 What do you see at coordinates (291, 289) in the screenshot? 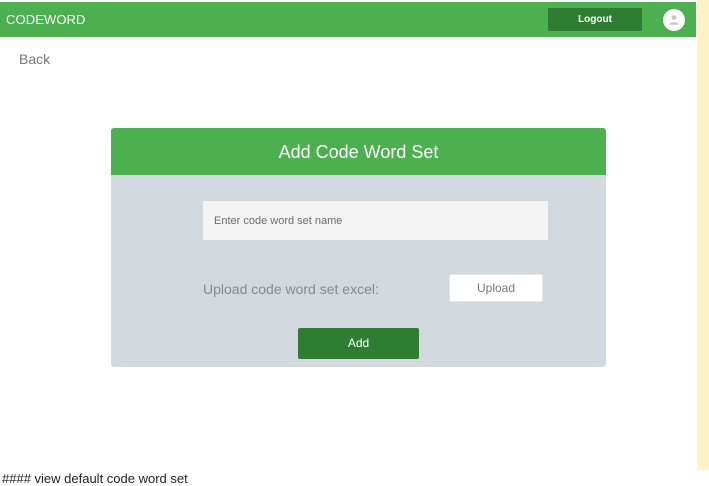
I see `upload-excel-label: Upload code word set excel:` at bounding box center [291, 289].